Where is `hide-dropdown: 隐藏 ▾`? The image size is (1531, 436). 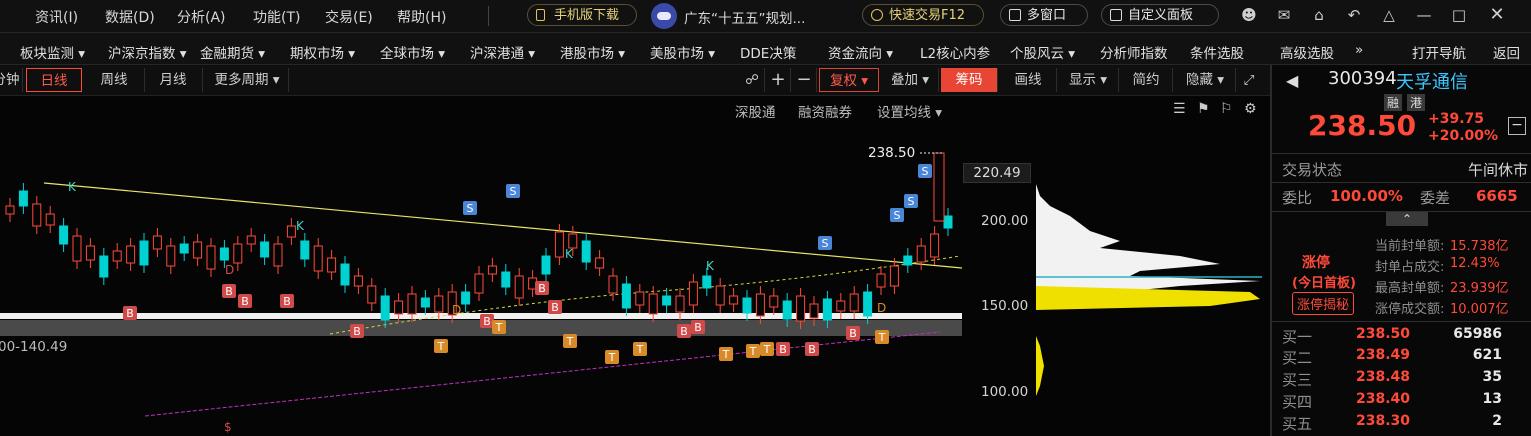 hide-dropdown: 隐藏 ▾ is located at coordinates (1205, 80).